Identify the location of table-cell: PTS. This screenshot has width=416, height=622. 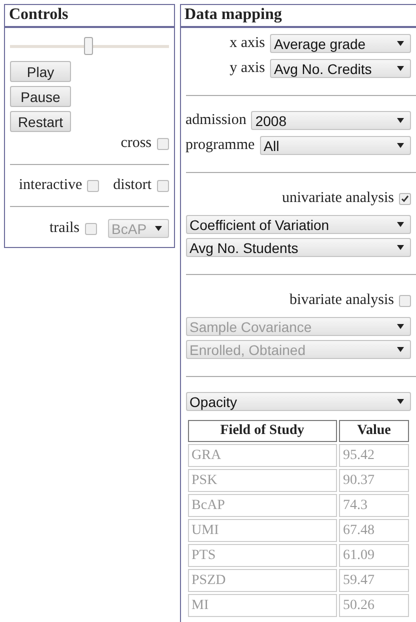
(262, 555).